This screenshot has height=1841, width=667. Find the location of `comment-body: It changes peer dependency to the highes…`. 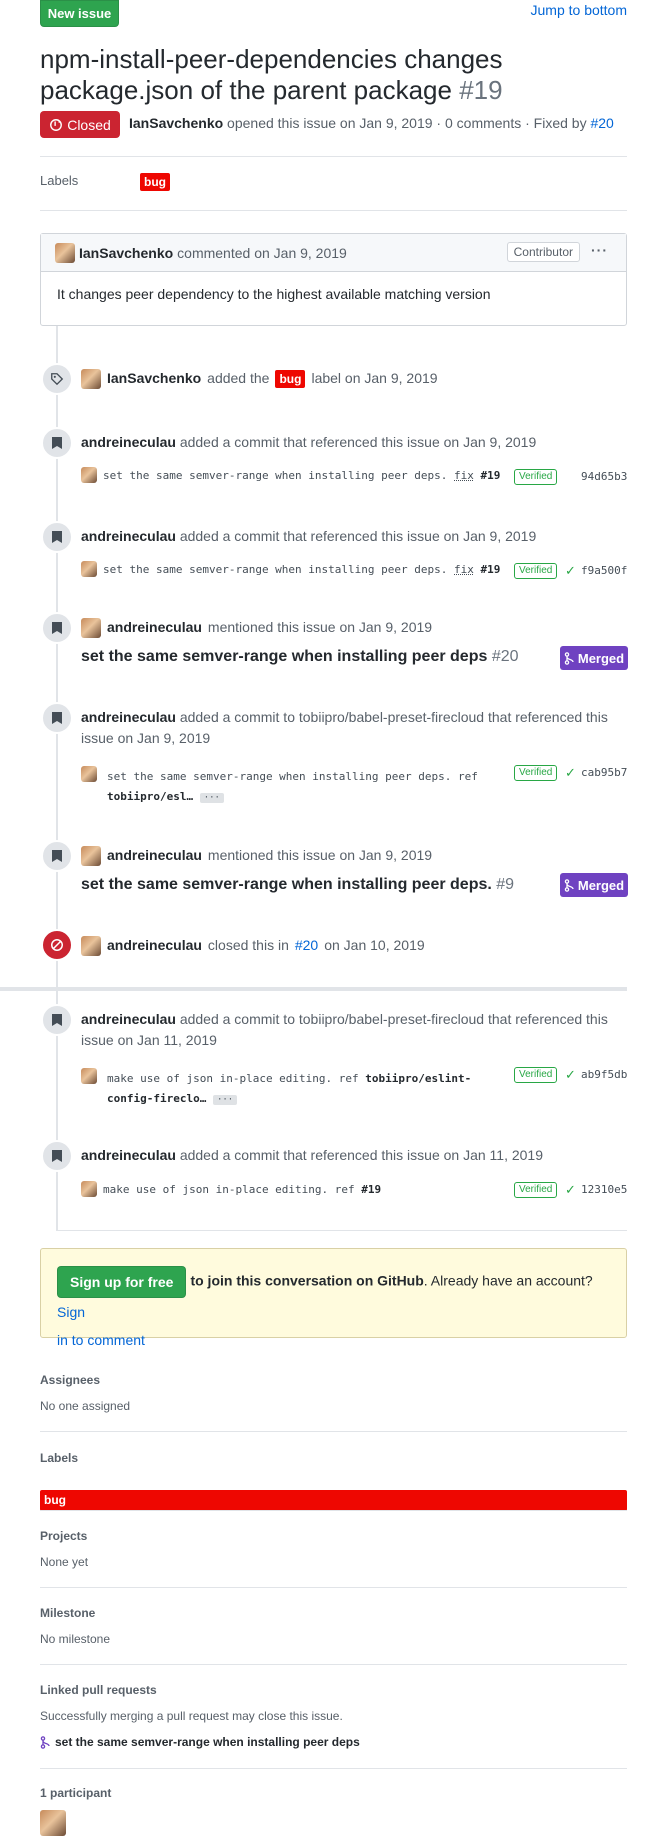

comment-body: It changes peer dependency to the highes… is located at coordinates (274, 294).